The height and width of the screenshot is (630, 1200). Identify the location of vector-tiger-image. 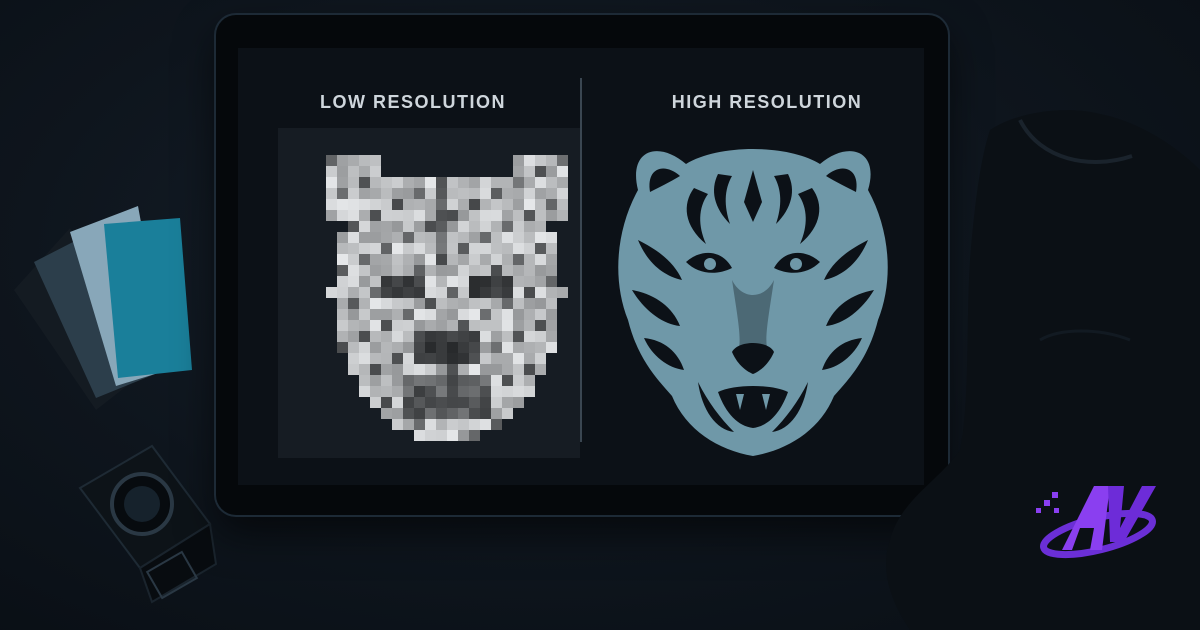
(753, 302).